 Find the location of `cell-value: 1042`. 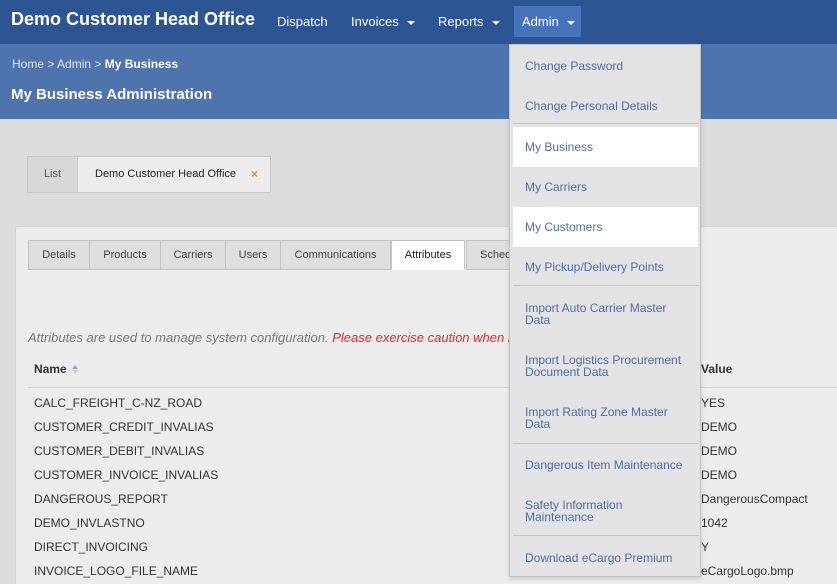

cell-value: 1042 is located at coordinates (714, 523).